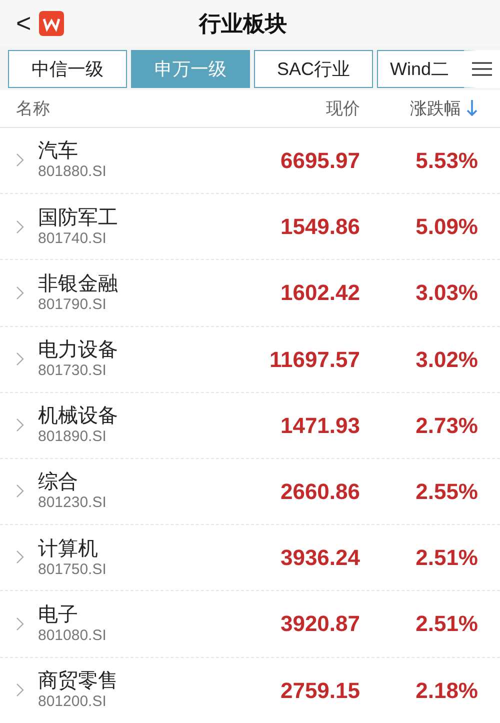 This screenshot has height=723, width=500. Describe the element at coordinates (447, 293) in the screenshot. I see `change-cell: 3.03%` at that location.